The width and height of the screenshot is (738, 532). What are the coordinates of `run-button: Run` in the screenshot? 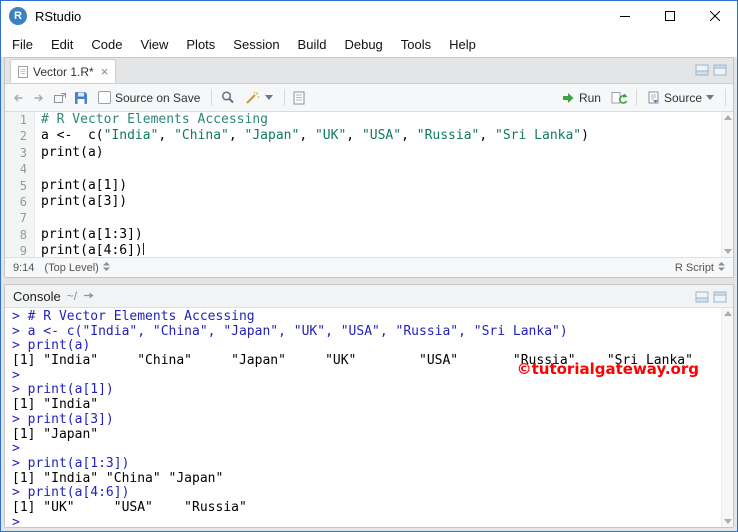 It's located at (581, 98).